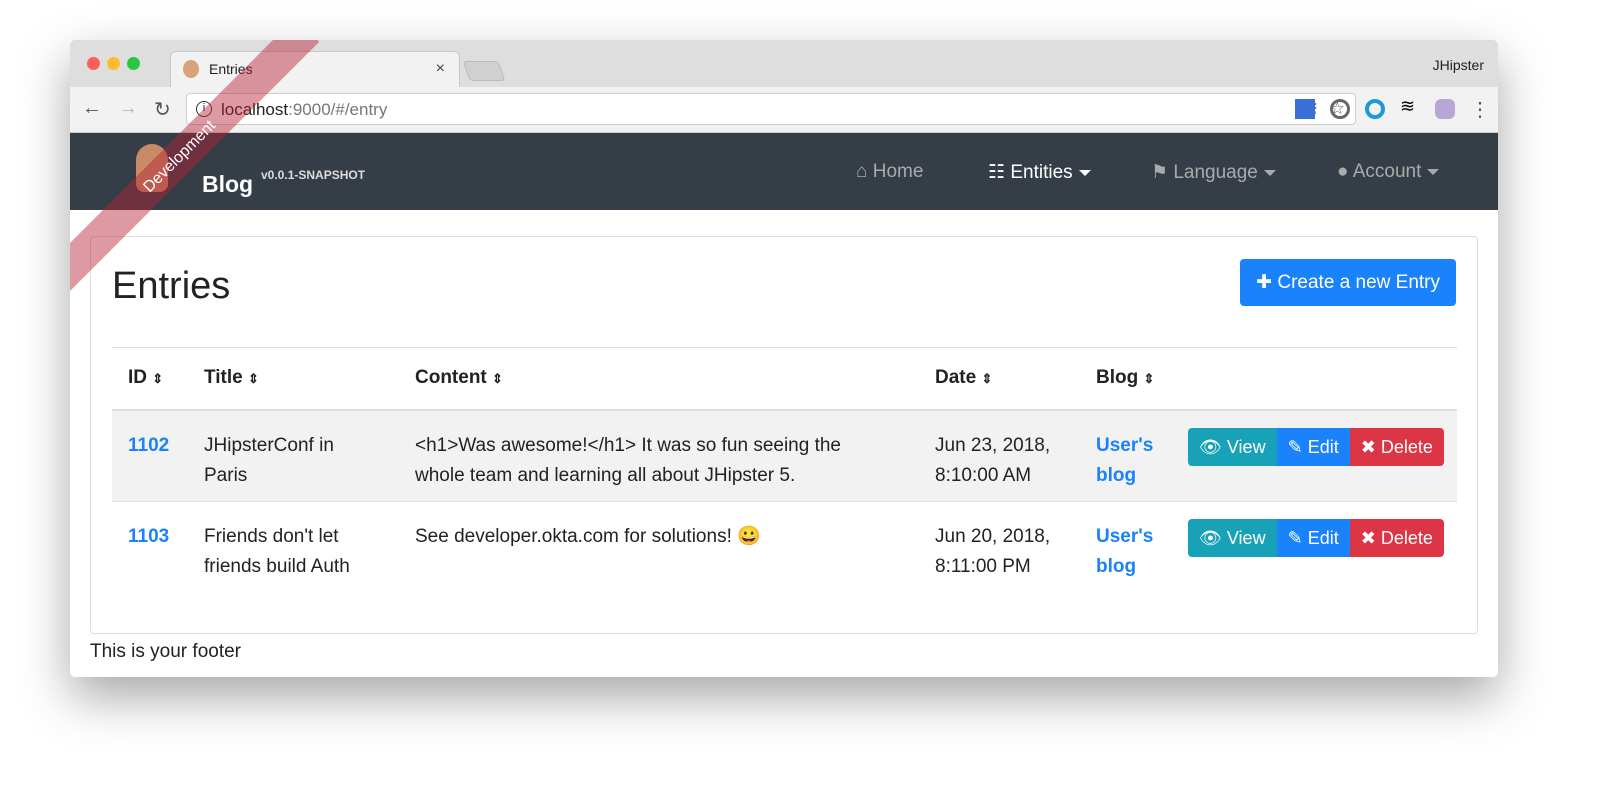  Describe the element at coordinates (440, 69) in the screenshot. I see `close-tab-icon: ×` at that location.